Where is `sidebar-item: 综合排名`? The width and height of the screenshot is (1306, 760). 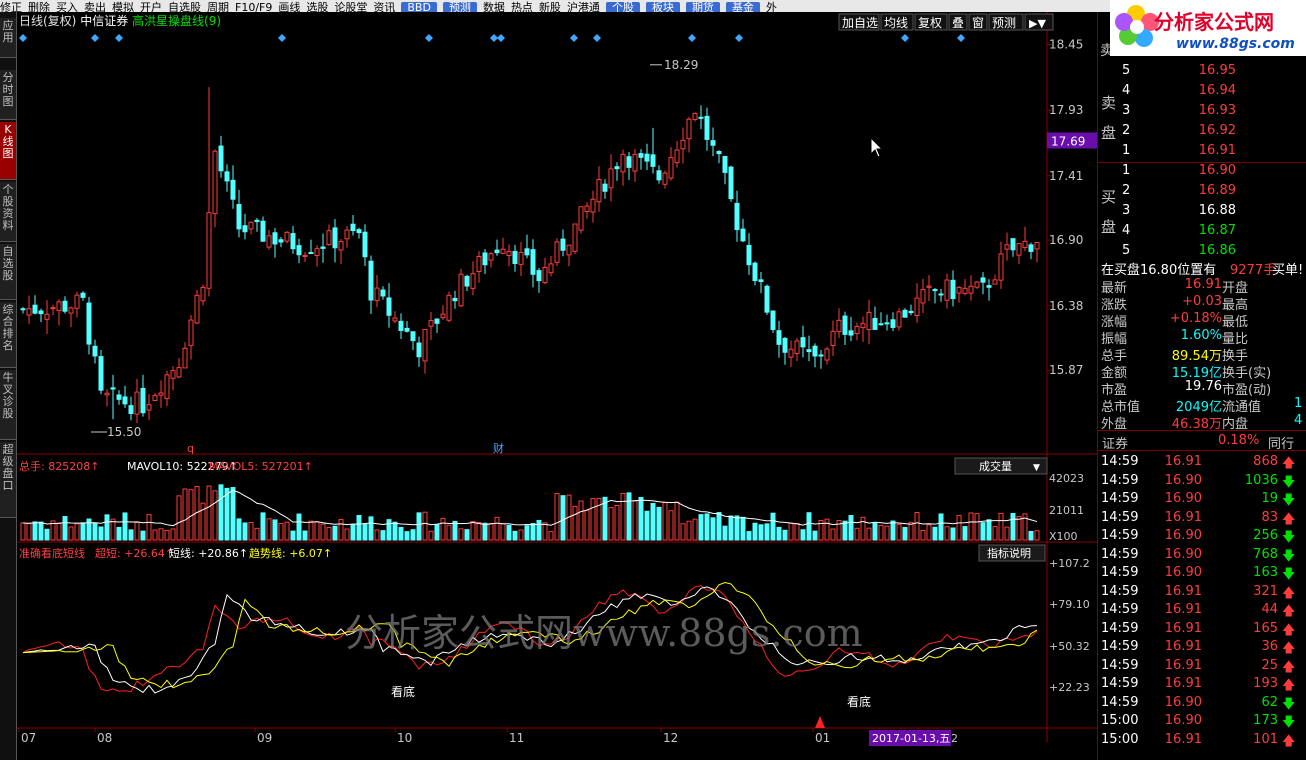 sidebar-item: 综合排名 is located at coordinates (8, 335).